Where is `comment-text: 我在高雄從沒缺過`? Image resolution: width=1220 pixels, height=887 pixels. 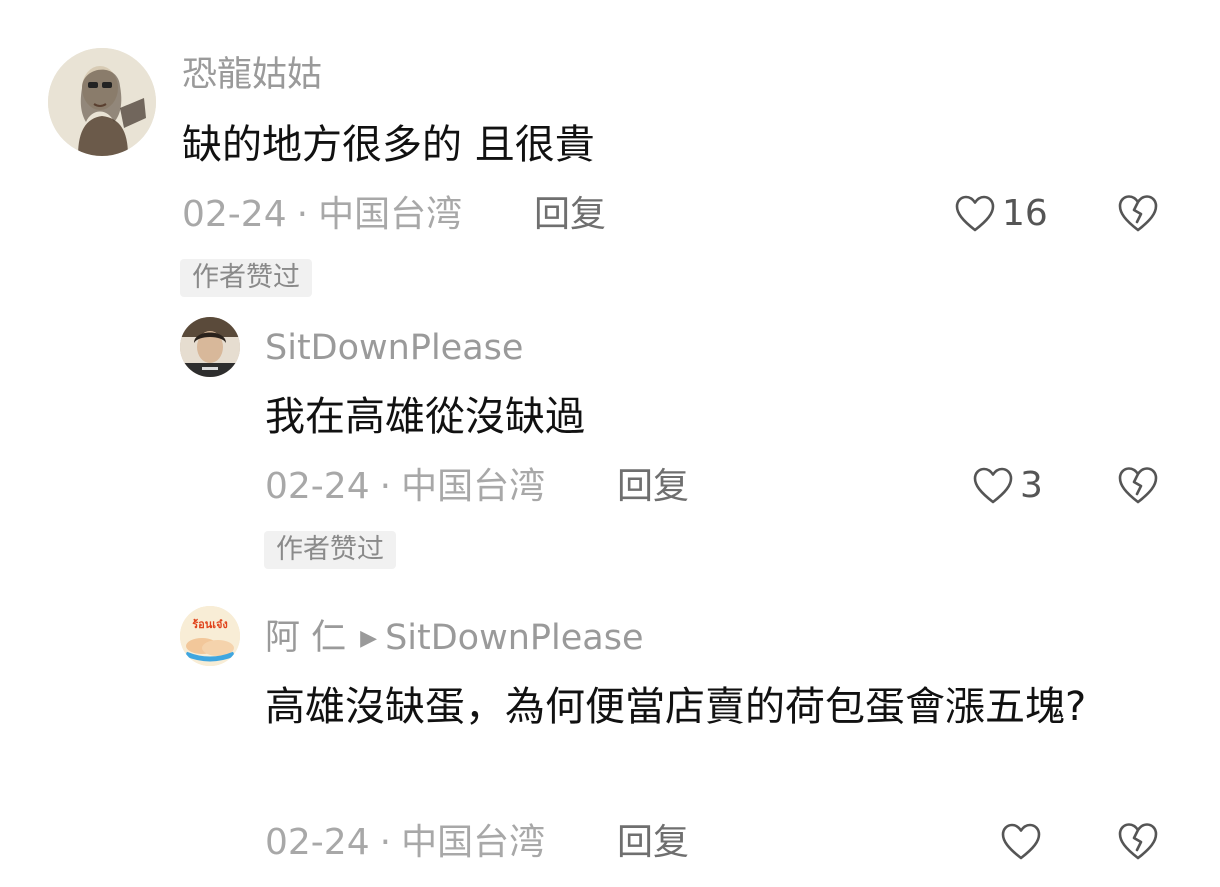
comment-text: 我在高雄從沒缺過 is located at coordinates (425, 417).